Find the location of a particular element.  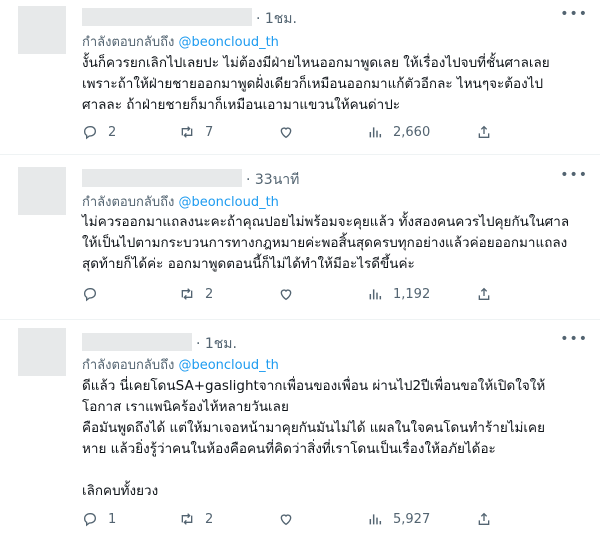

tweet-actions: 1 2 5,927 is located at coordinates (317, 519).